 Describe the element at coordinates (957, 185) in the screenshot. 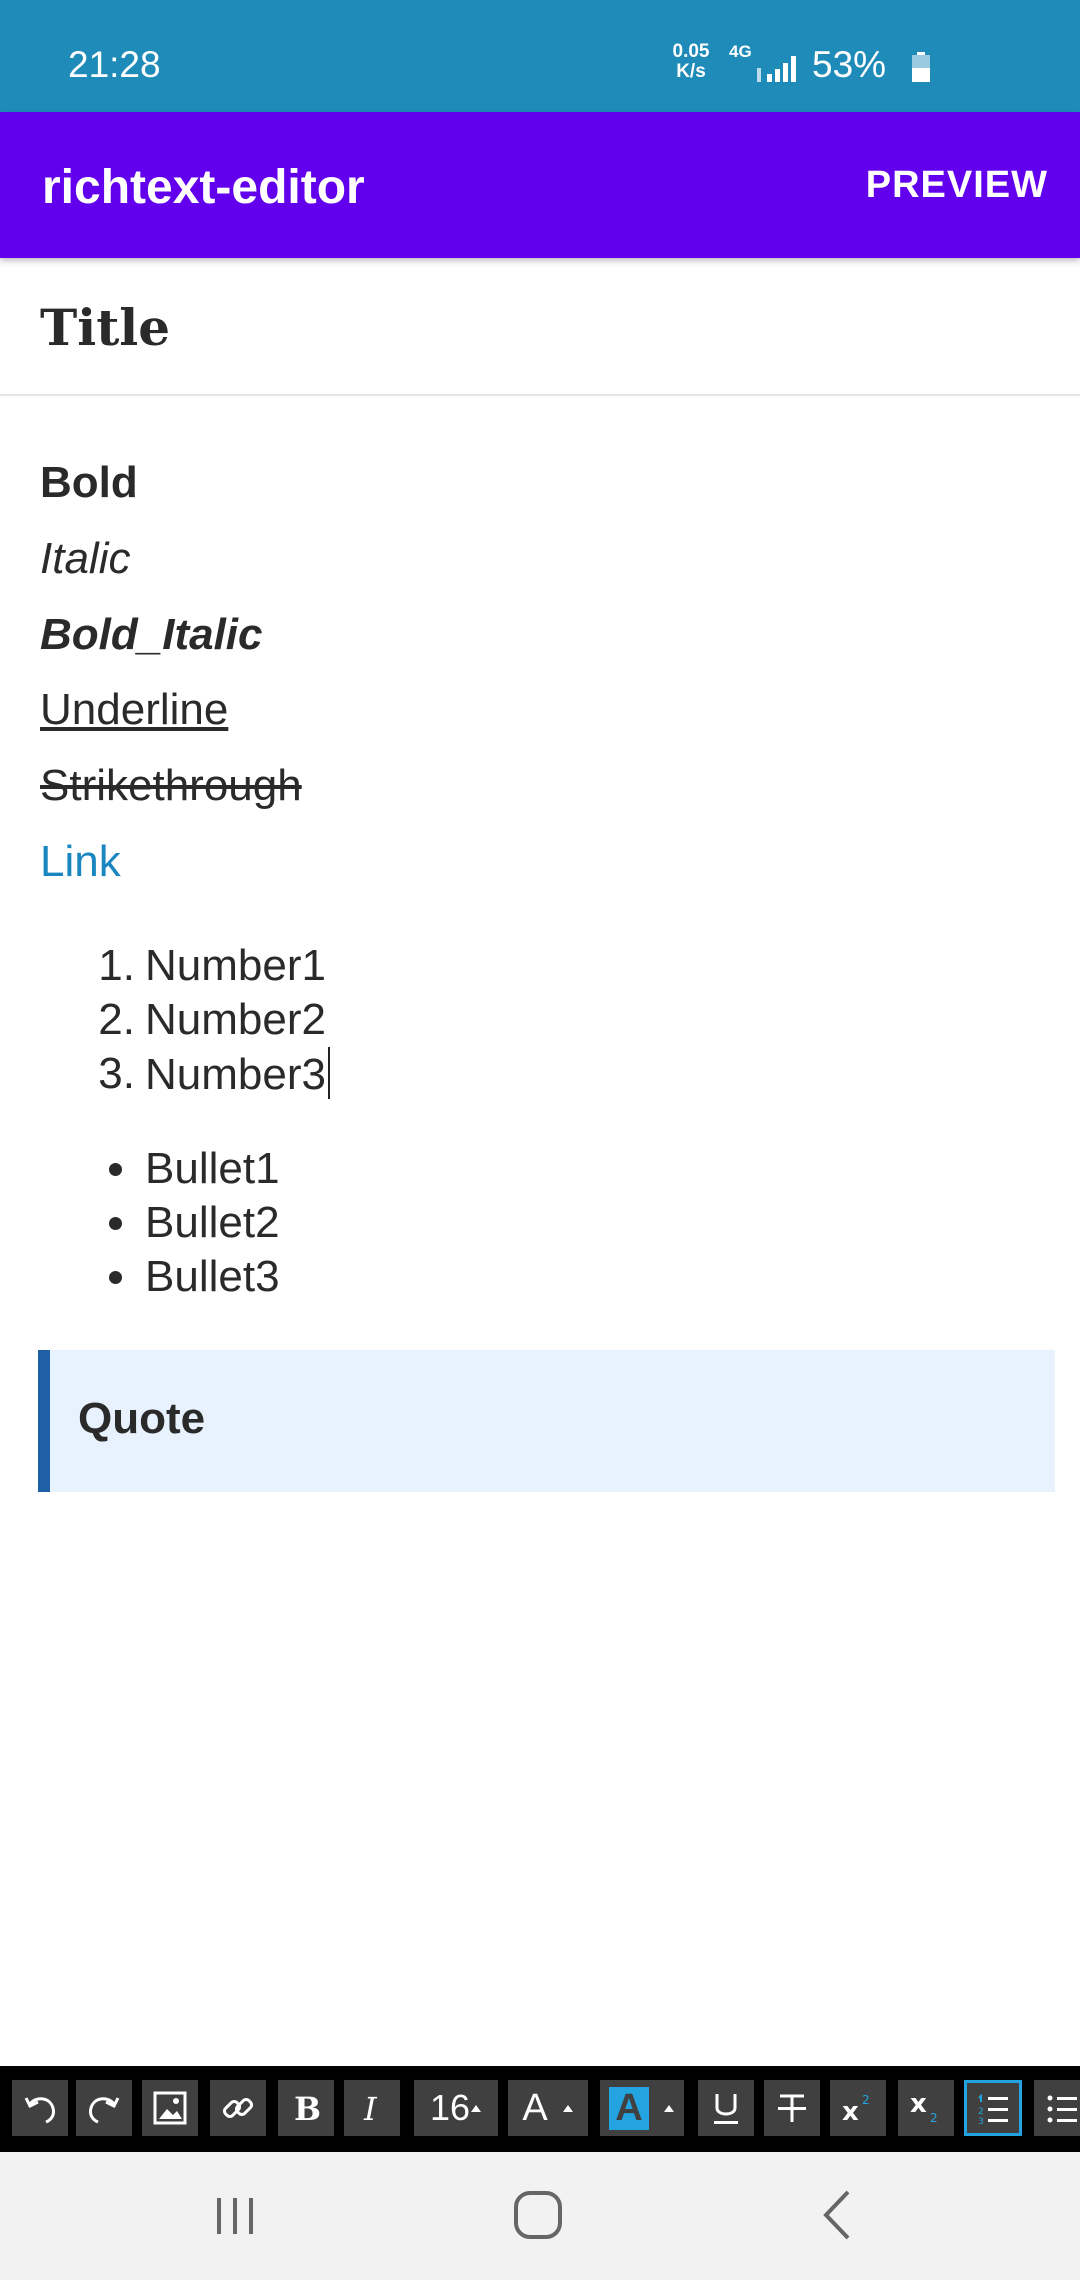

I see `preview-button: PREVIEW` at that location.